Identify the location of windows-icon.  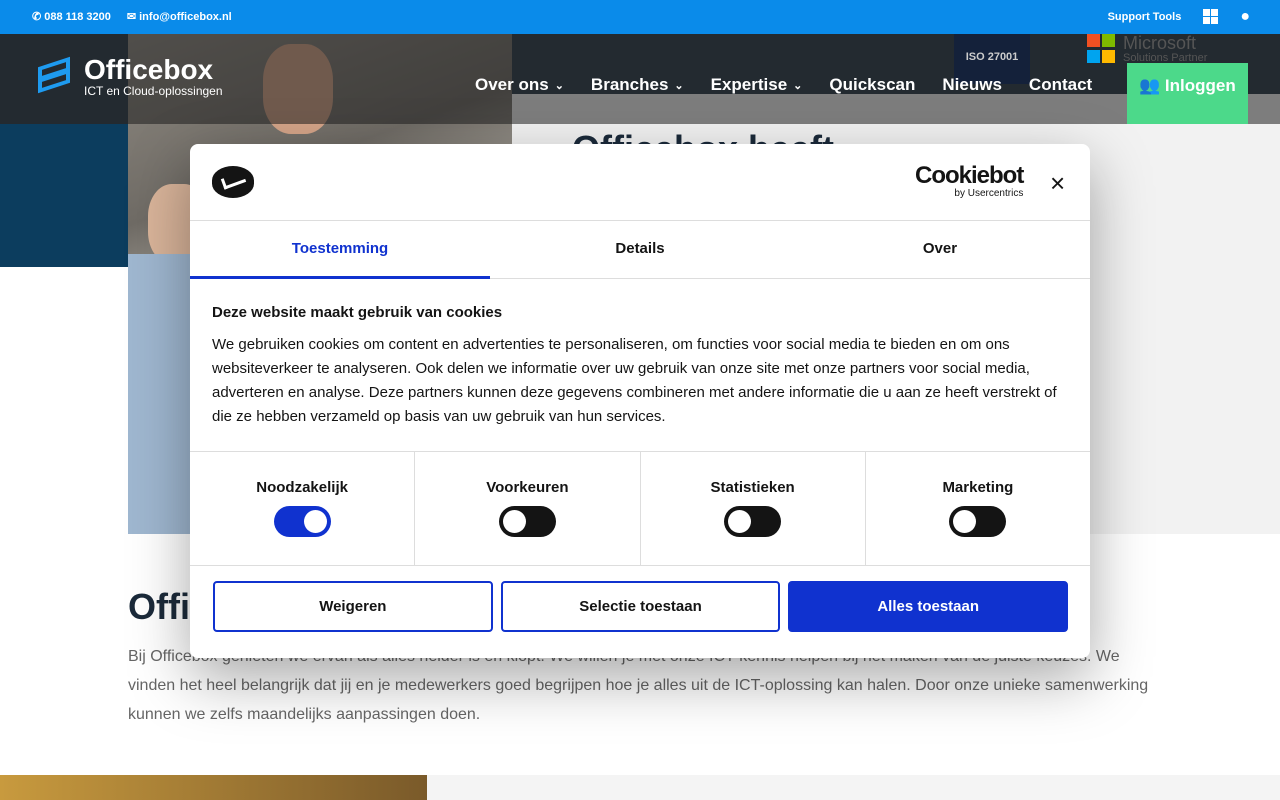
(1211, 16).